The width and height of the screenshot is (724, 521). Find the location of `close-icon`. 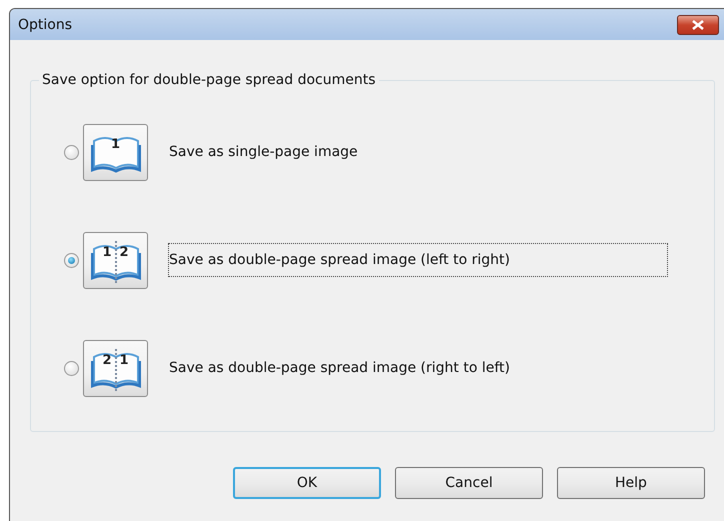

close-icon is located at coordinates (698, 25).